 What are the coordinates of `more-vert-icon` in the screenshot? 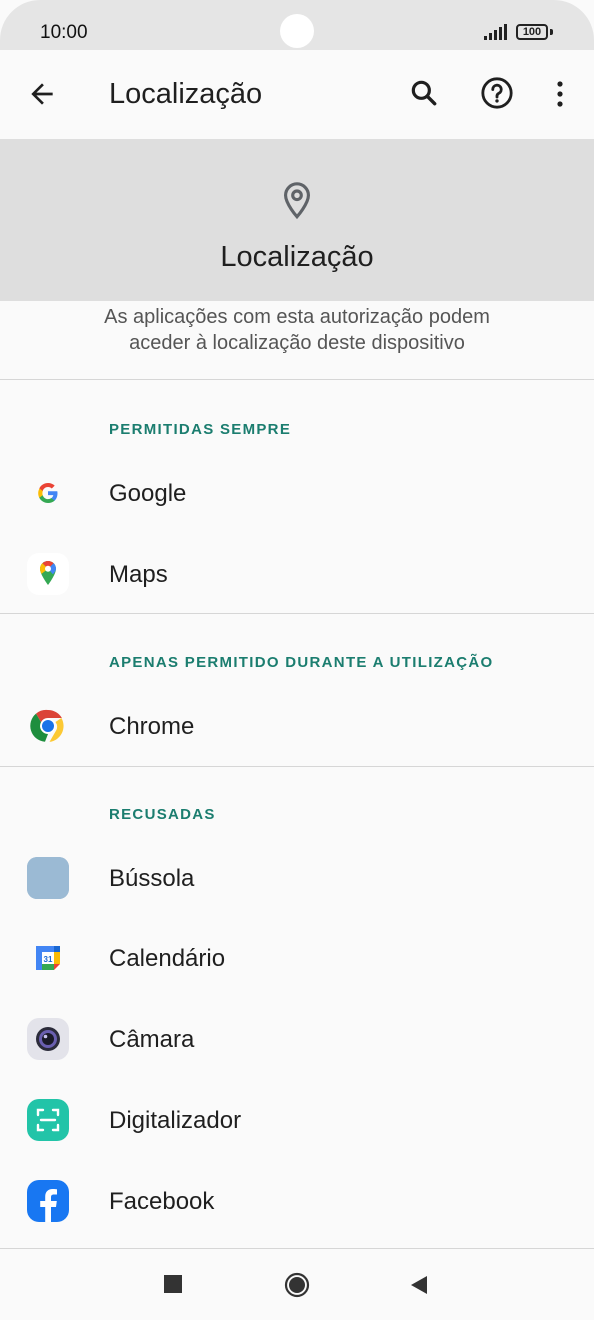 It's located at (560, 94).